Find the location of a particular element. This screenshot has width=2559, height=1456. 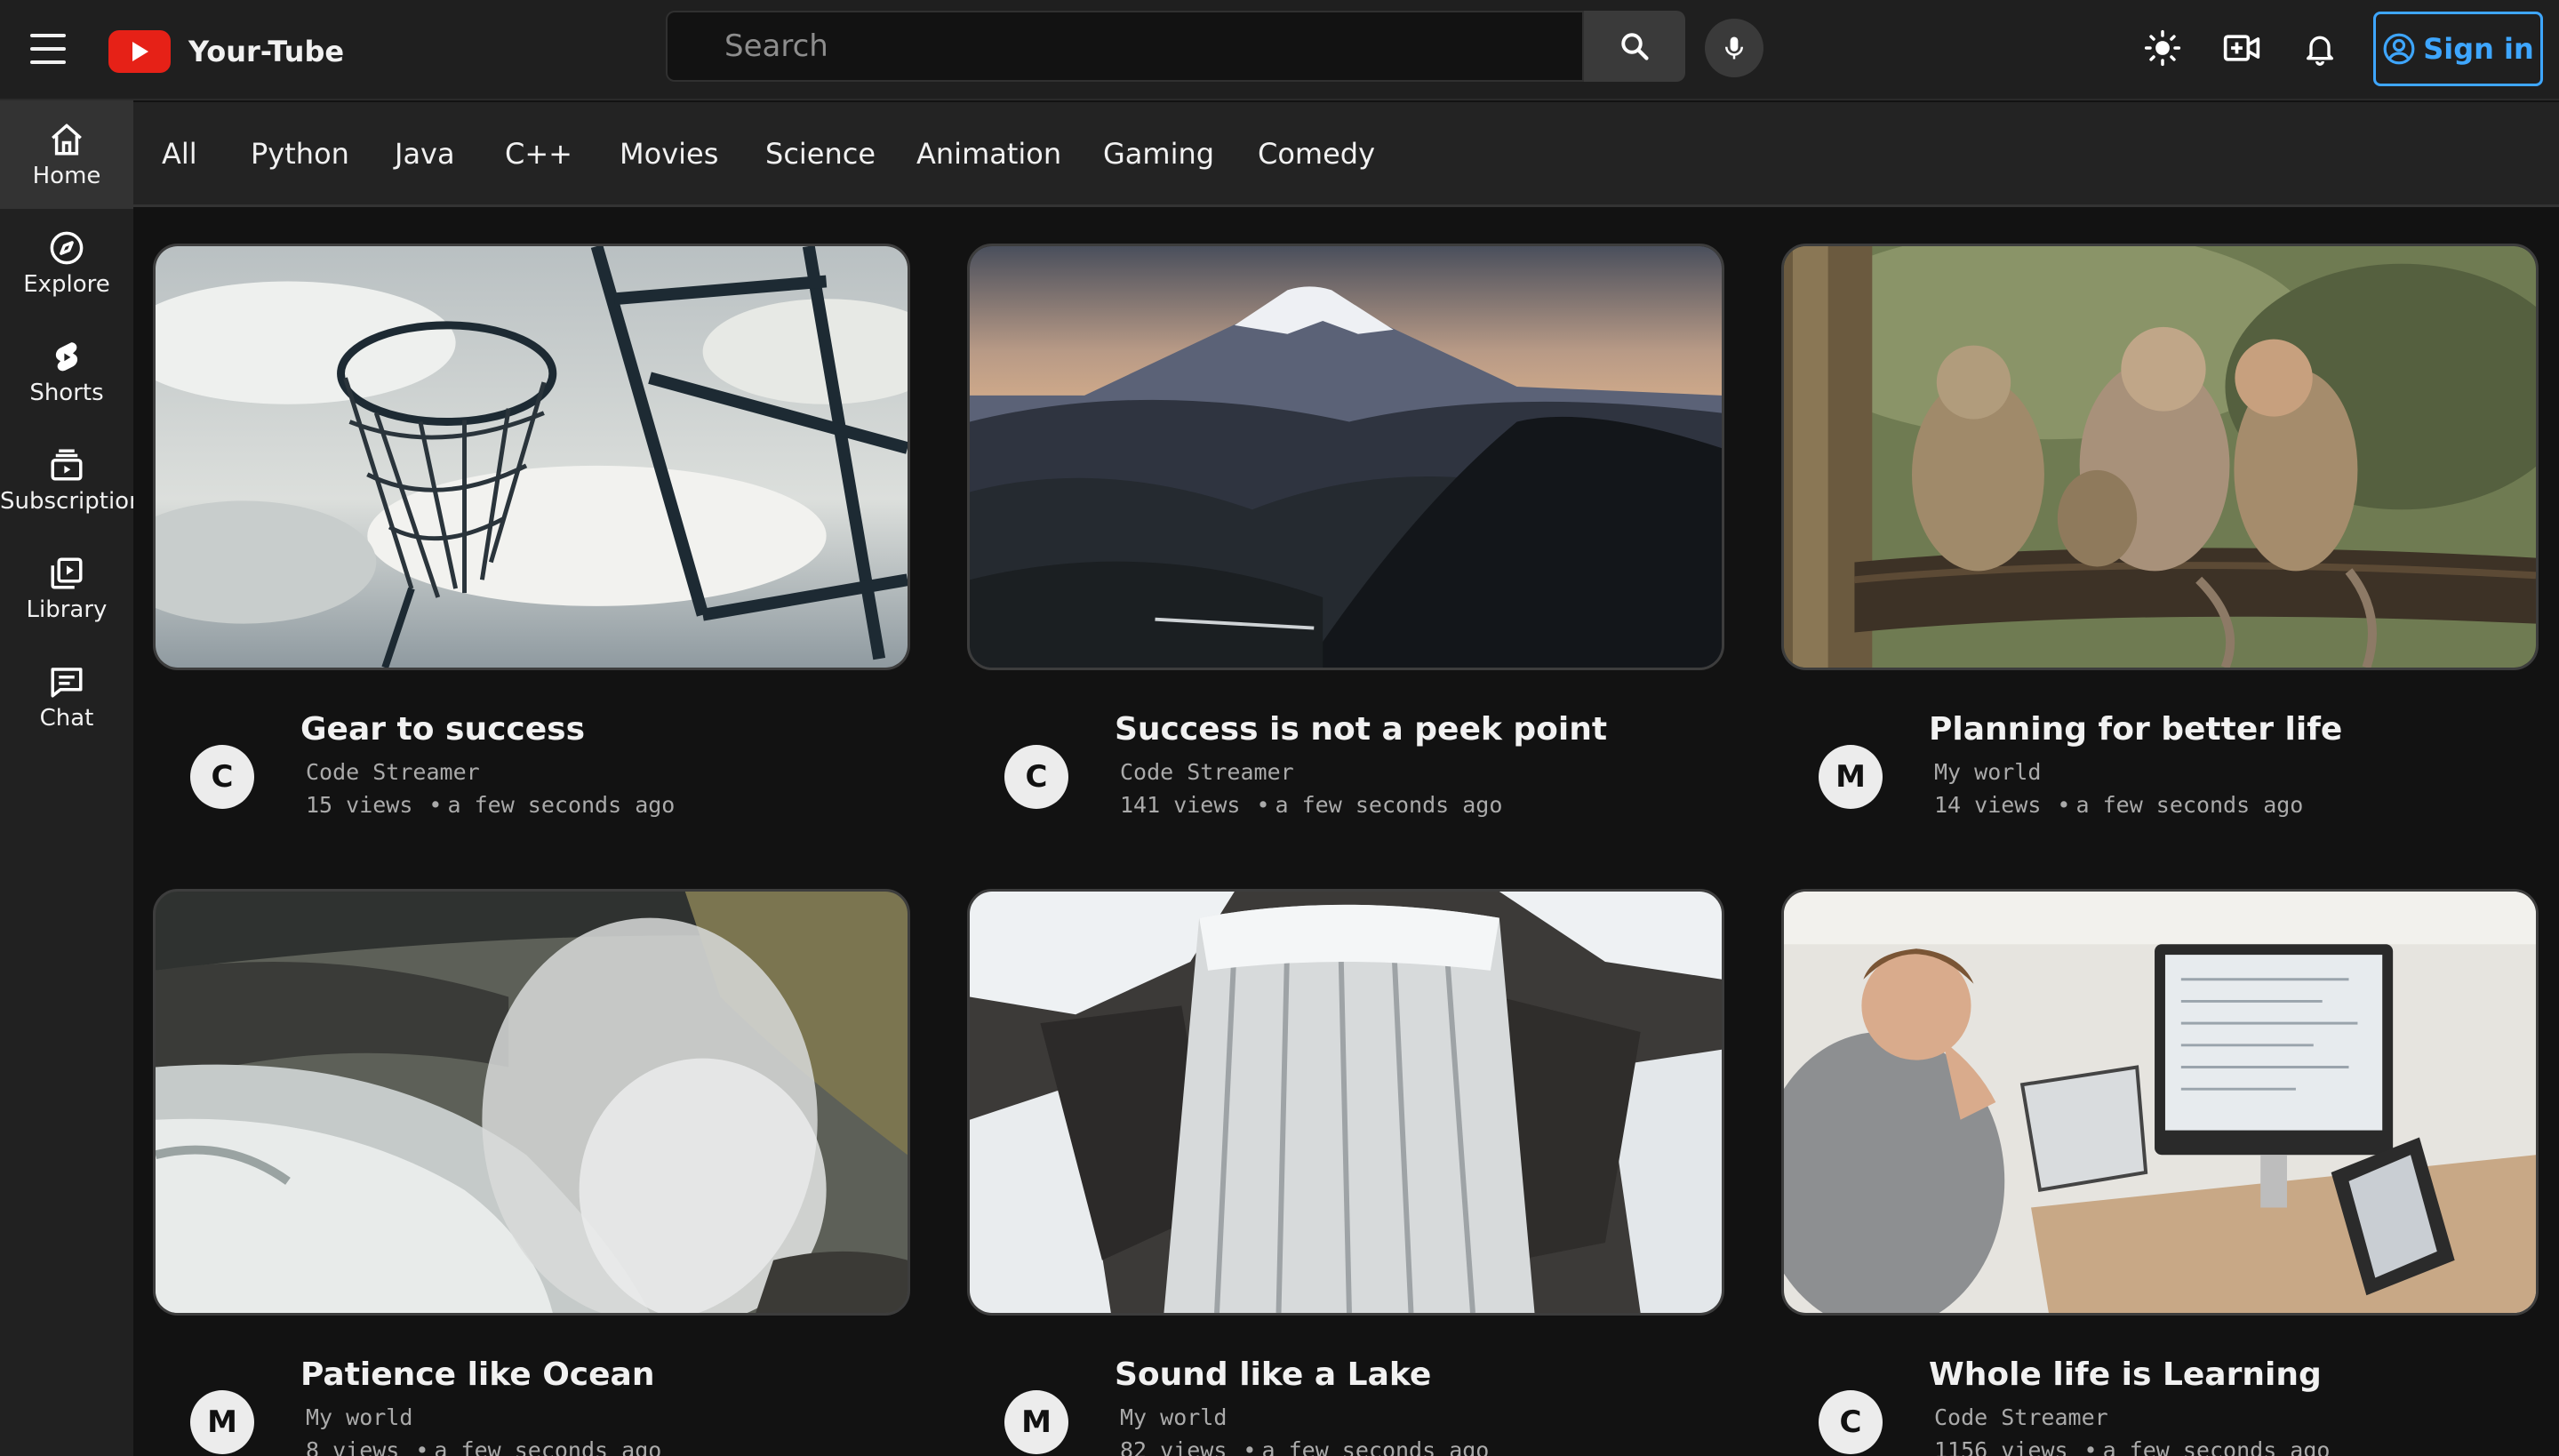

user-circle-icon is located at coordinates (2399, 49).